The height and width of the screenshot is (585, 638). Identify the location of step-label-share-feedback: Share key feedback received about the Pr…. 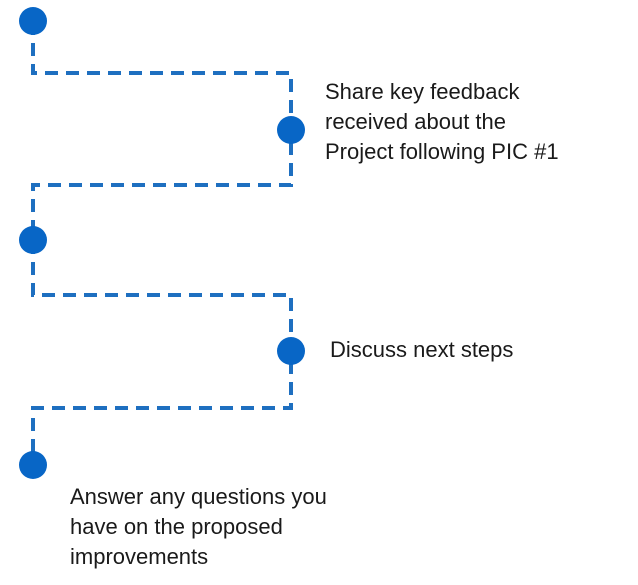
(442, 121).